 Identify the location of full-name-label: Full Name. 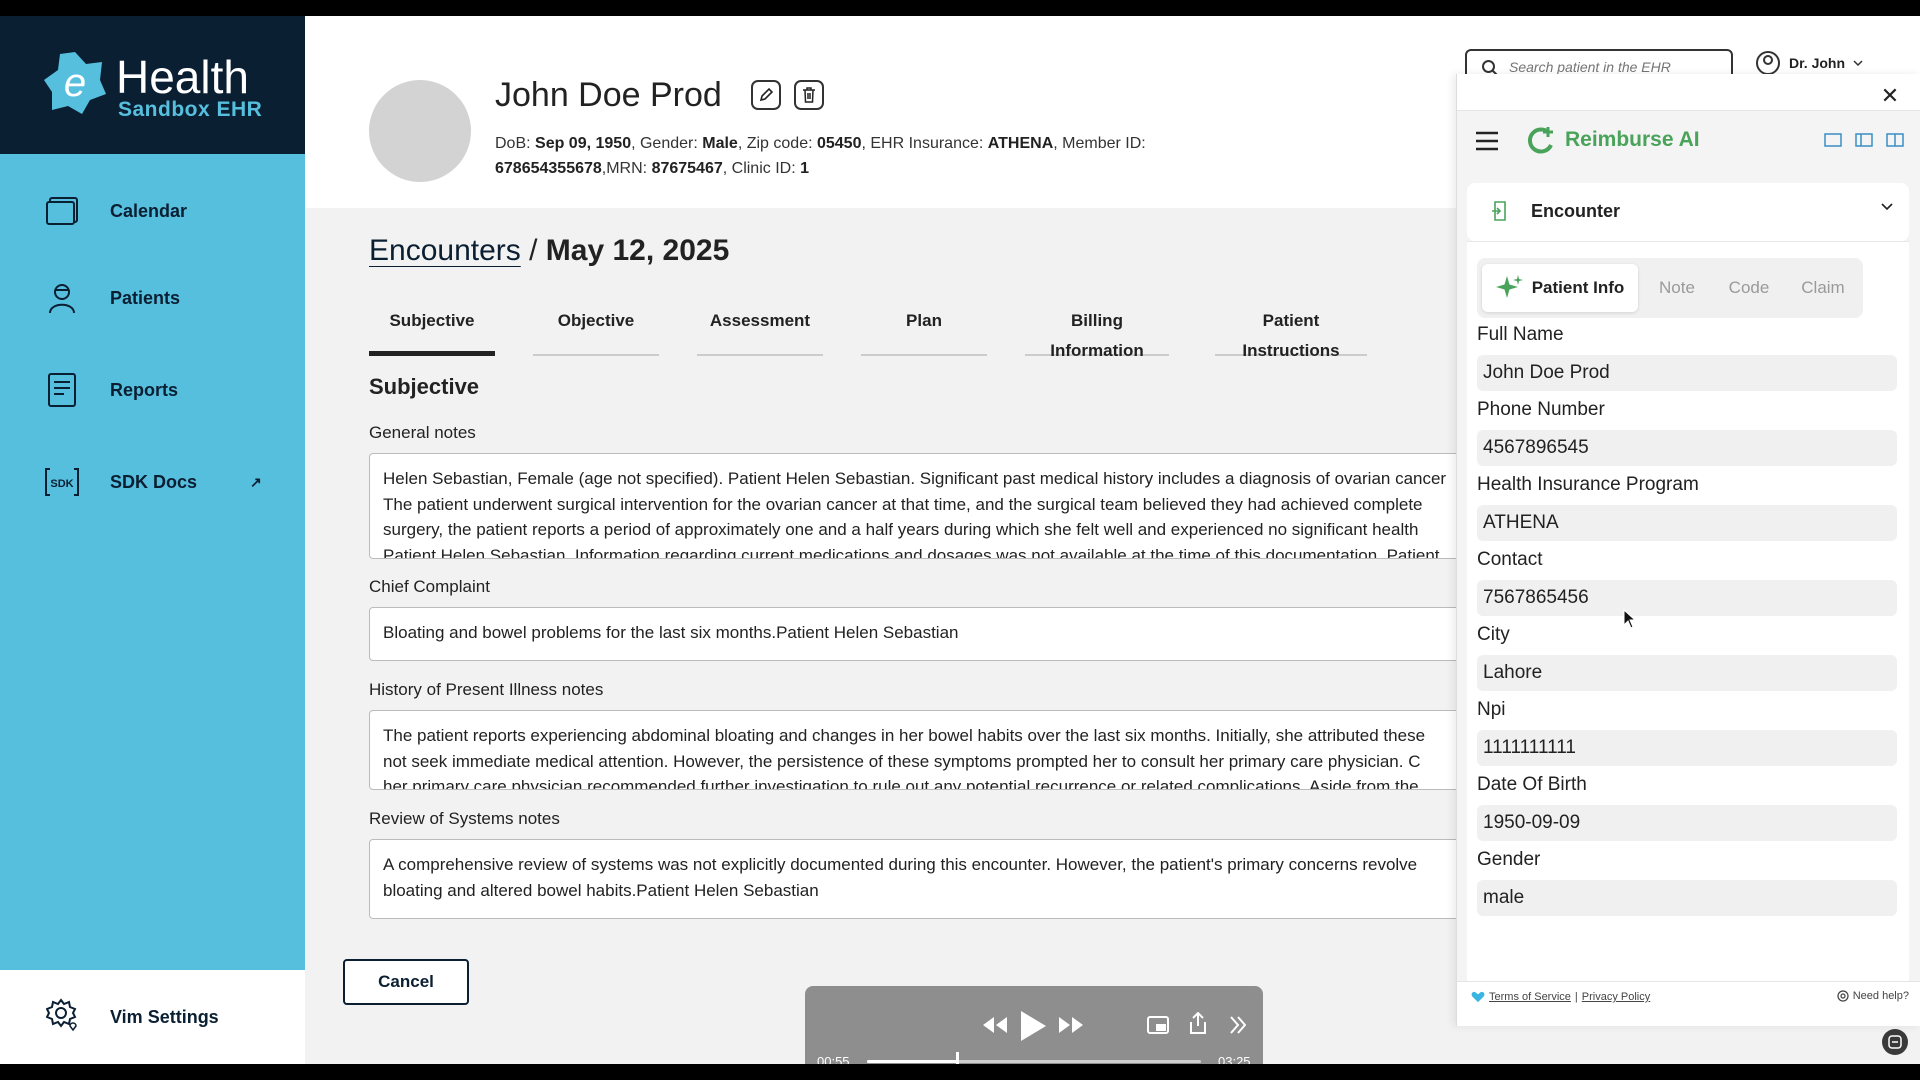
(1520, 334).